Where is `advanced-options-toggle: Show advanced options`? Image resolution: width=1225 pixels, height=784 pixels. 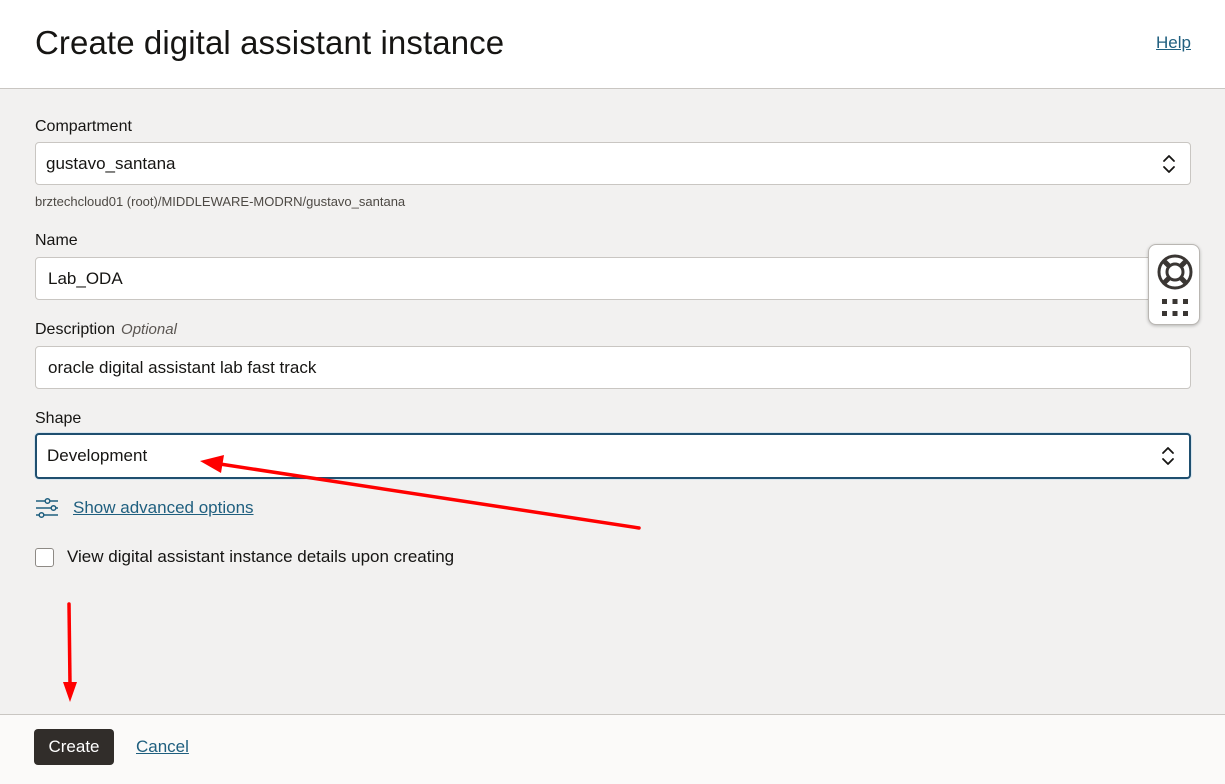 advanced-options-toggle: Show advanced options is located at coordinates (144, 508).